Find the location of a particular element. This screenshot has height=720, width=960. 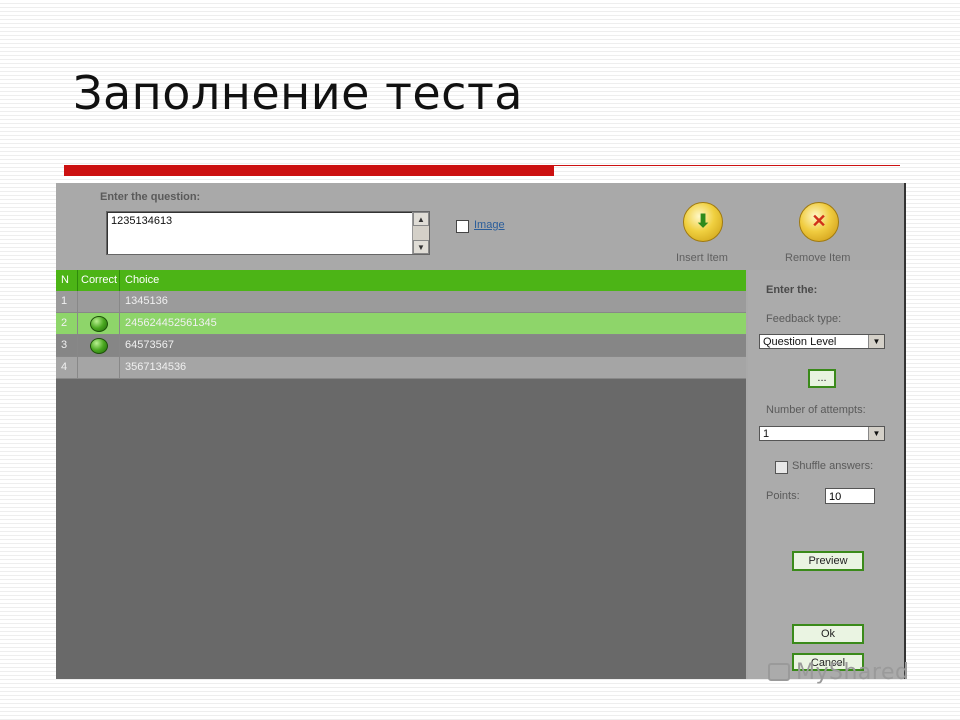

row-number: 3 is located at coordinates (67, 345).